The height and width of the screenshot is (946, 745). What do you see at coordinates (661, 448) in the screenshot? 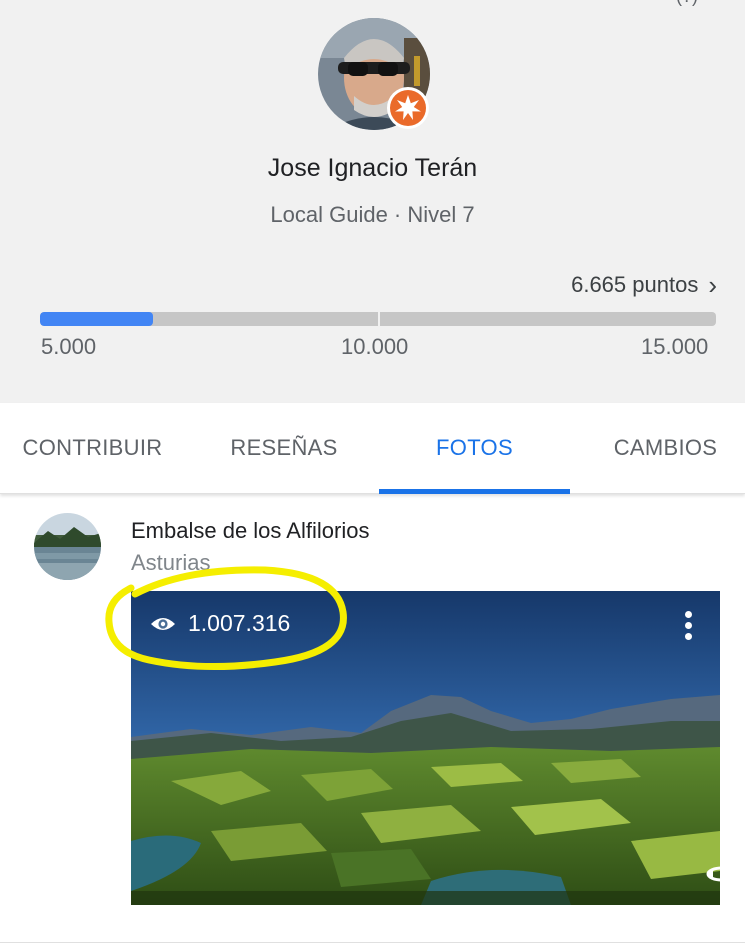
I see `tab-cambios: CAMBIOS` at bounding box center [661, 448].